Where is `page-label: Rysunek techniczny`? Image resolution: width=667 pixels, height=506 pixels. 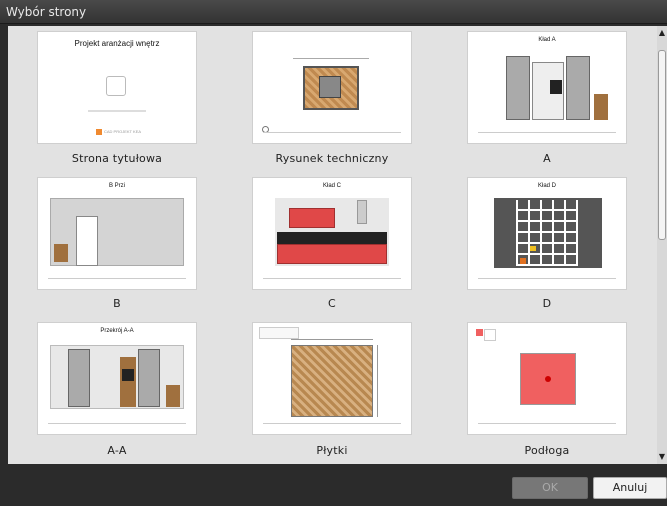
page-label: Rysunek techniczny is located at coordinates (332, 158).